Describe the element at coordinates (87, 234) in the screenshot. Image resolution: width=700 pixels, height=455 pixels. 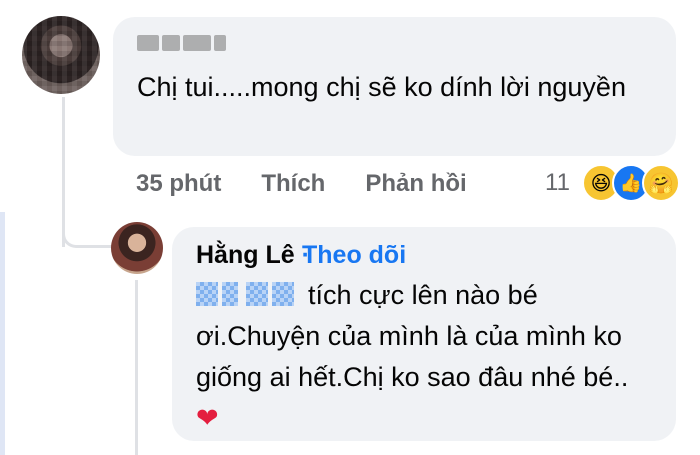
I see `thread-connector-curve` at that location.